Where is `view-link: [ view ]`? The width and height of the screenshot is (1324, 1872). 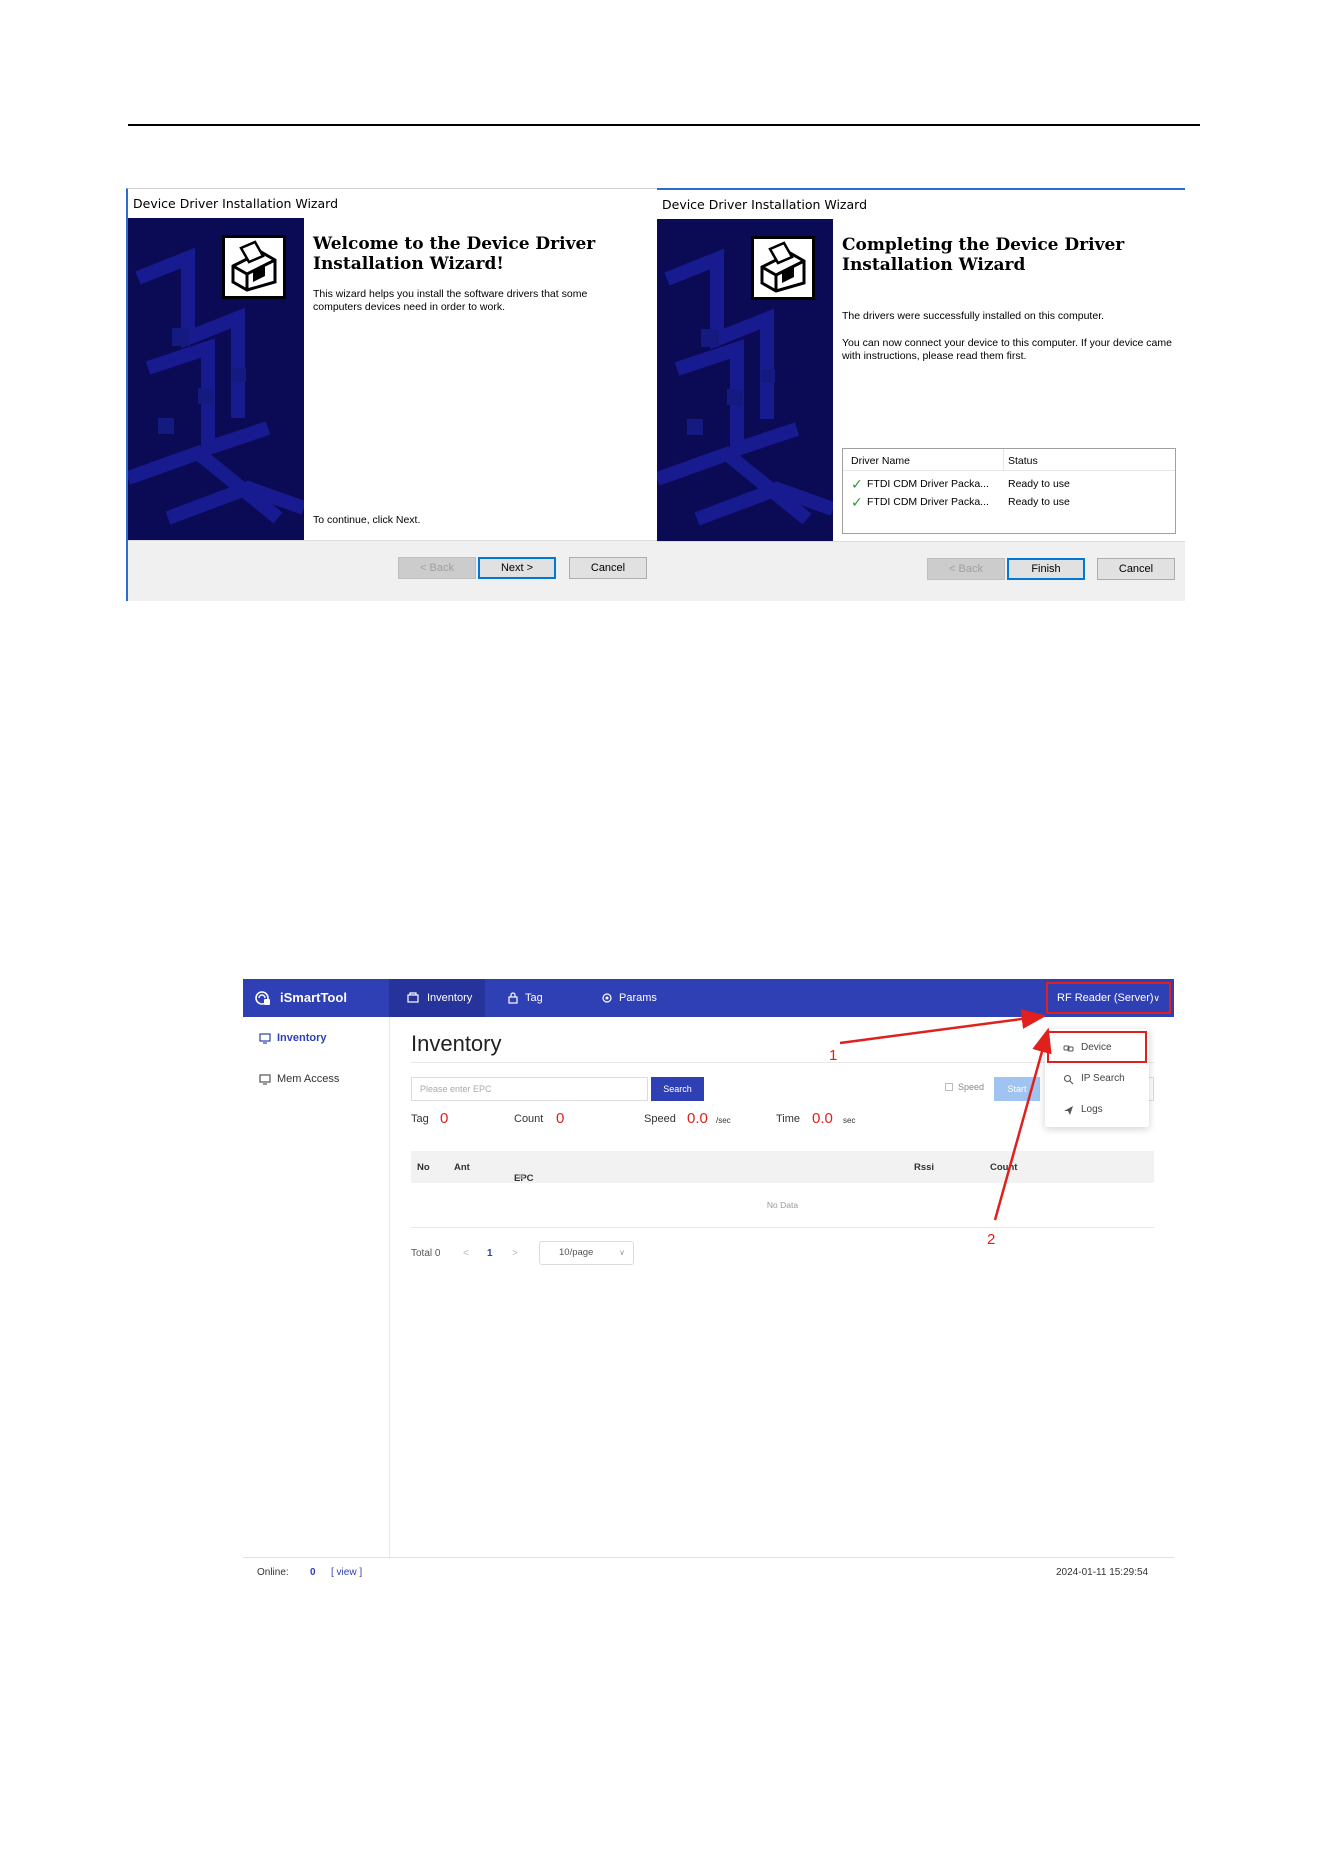
view-link: [ view ] is located at coordinates (346, 1572).